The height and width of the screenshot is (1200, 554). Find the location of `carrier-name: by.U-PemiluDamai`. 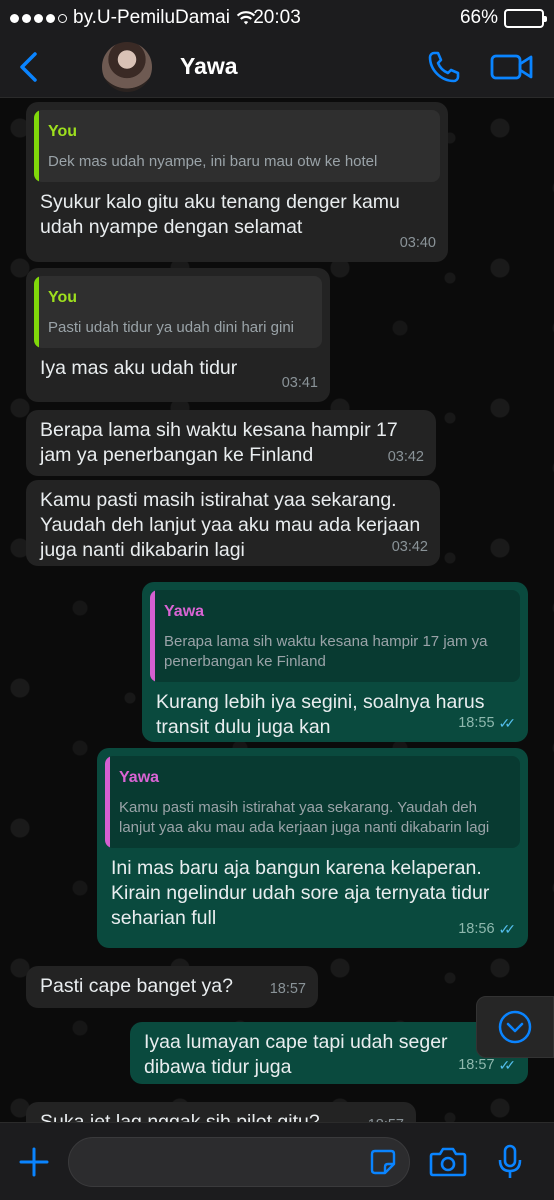

carrier-name: by.U-PemiluDamai is located at coordinates (151, 17).